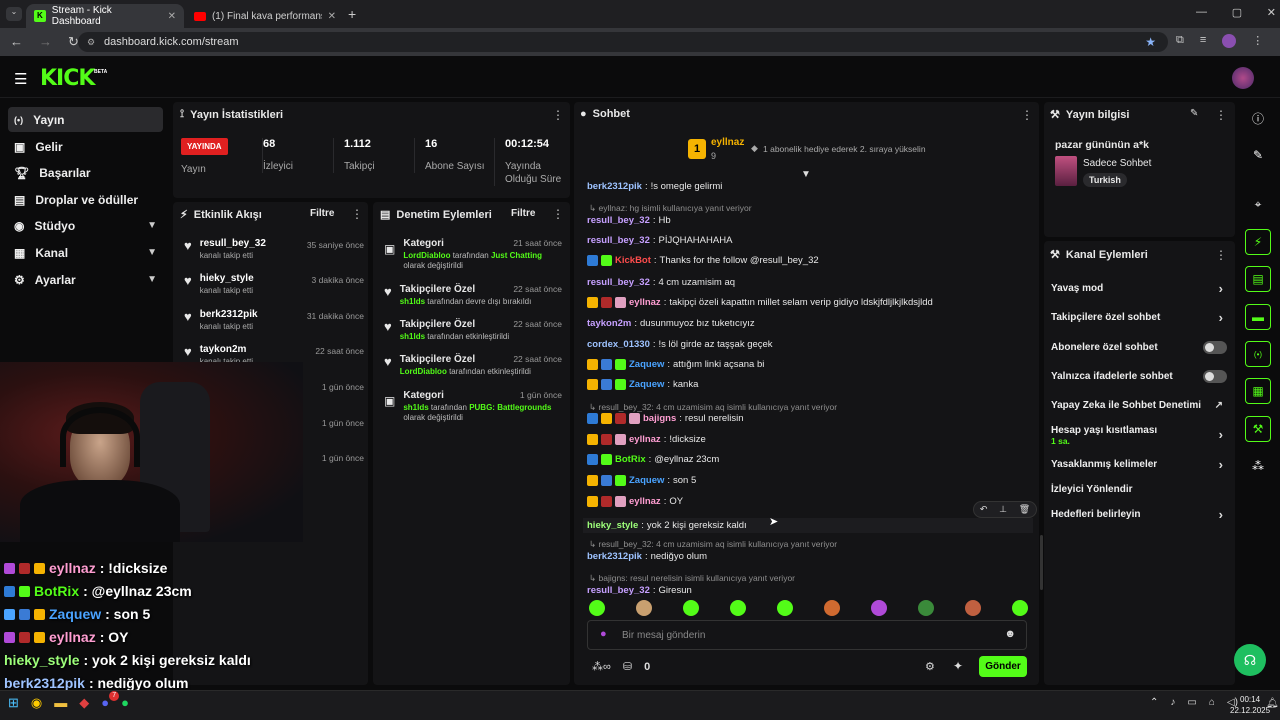  What do you see at coordinates (523, 213) in the screenshot?
I see `moderation-filter-button: Filtre` at bounding box center [523, 213].